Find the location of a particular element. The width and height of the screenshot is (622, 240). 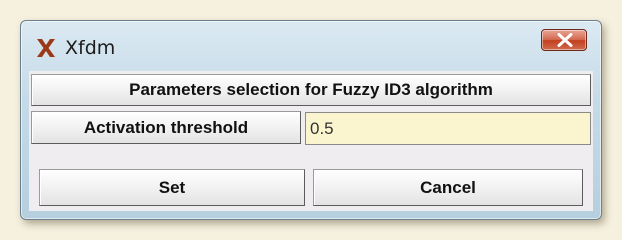

close-icon is located at coordinates (565, 40).